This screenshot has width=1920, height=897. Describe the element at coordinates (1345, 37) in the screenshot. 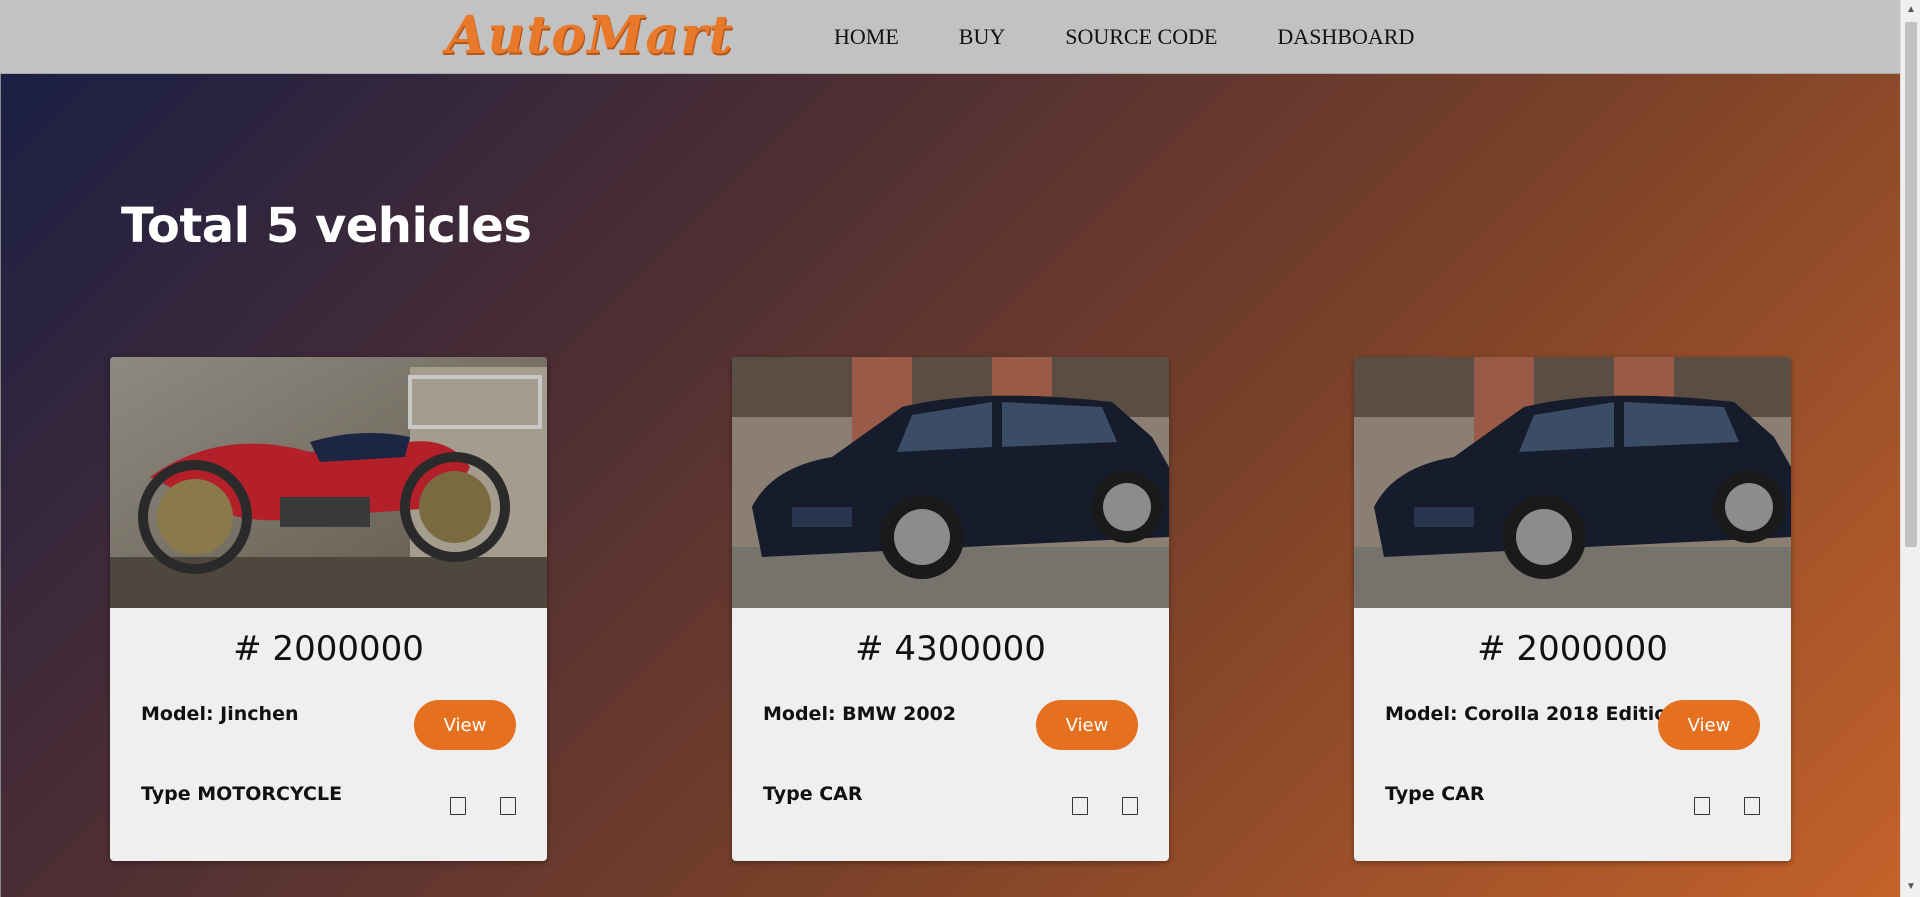

I see `nav-link-dashboard: DASHBOARD` at that location.